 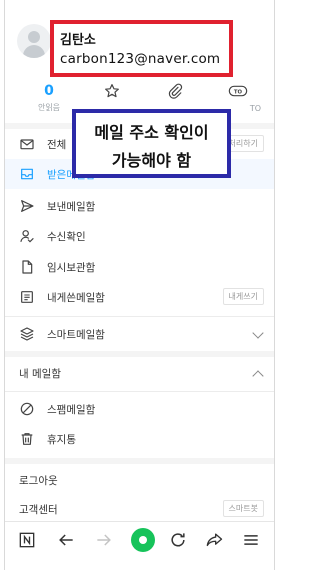 I want to click on menu-label: 전체, so click(x=57, y=145).